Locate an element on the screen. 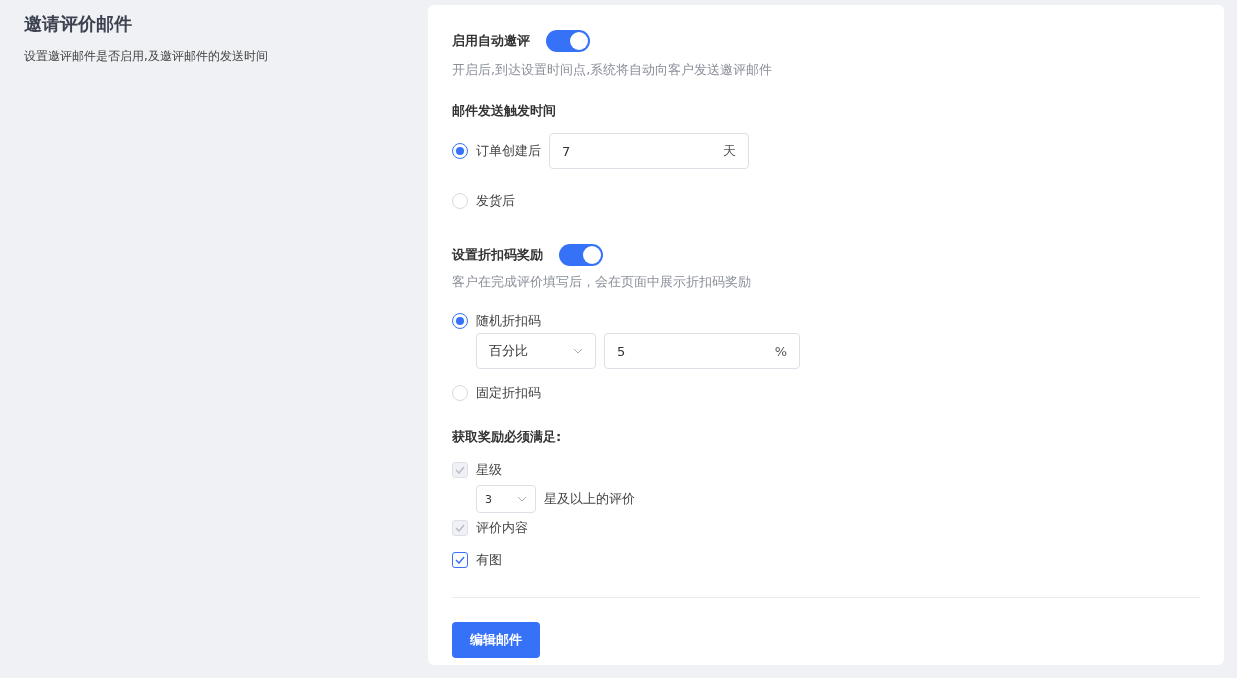  discount-input: 5 % is located at coordinates (702, 351).